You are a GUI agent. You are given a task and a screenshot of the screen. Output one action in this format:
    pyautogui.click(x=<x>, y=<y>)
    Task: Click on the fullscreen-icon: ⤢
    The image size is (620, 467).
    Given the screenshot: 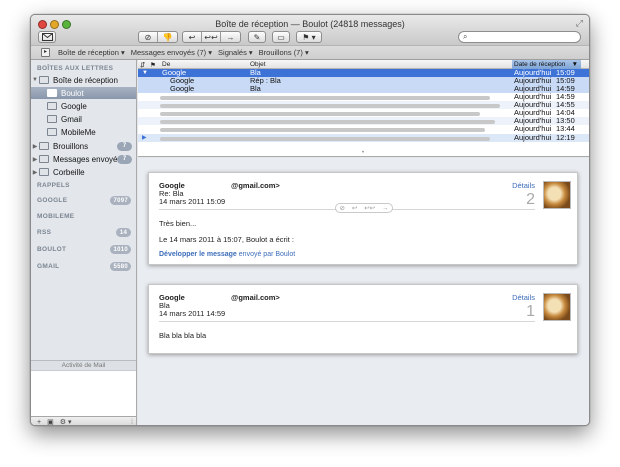 What is the action you would take?
    pyautogui.click(x=579, y=23)
    